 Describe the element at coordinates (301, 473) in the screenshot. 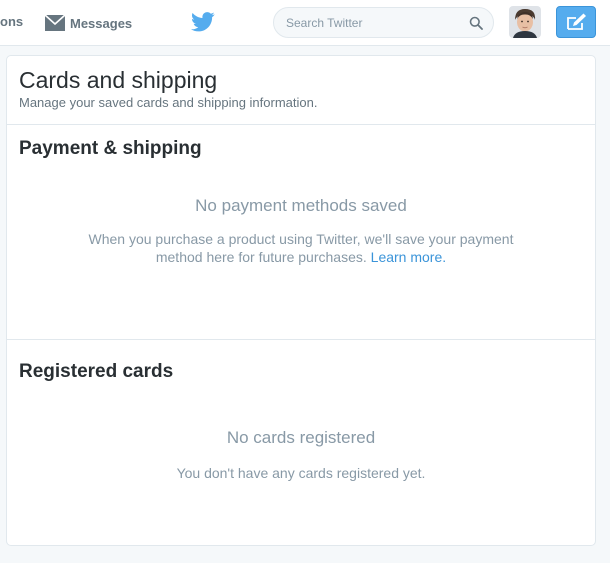

I see `registered-empty-text: You don't have any cards registered yet.` at that location.